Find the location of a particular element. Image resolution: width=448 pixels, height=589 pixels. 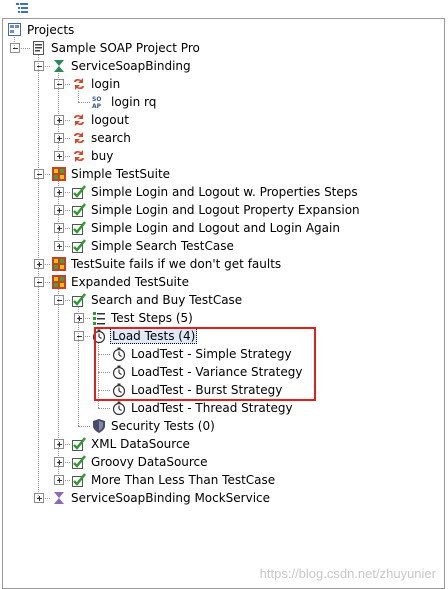

svg-text: SO is located at coordinates (96, 99).